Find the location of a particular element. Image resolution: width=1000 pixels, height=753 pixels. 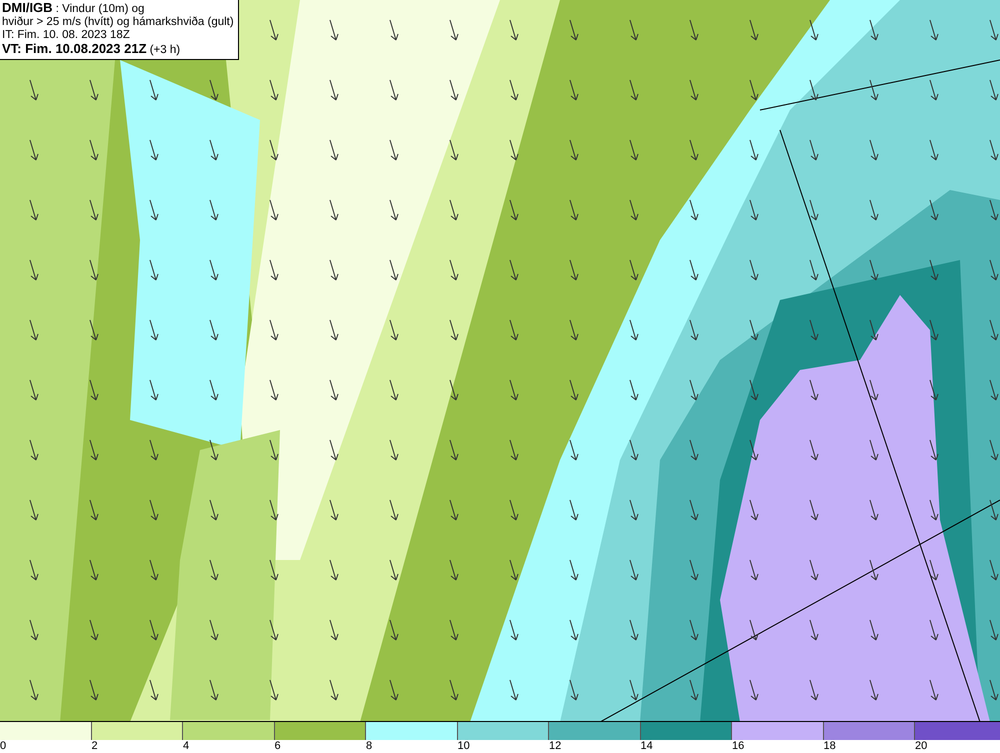

title-line: VT: Fim. 10.08.2023 21Z (+3 h) is located at coordinates (92, 49).